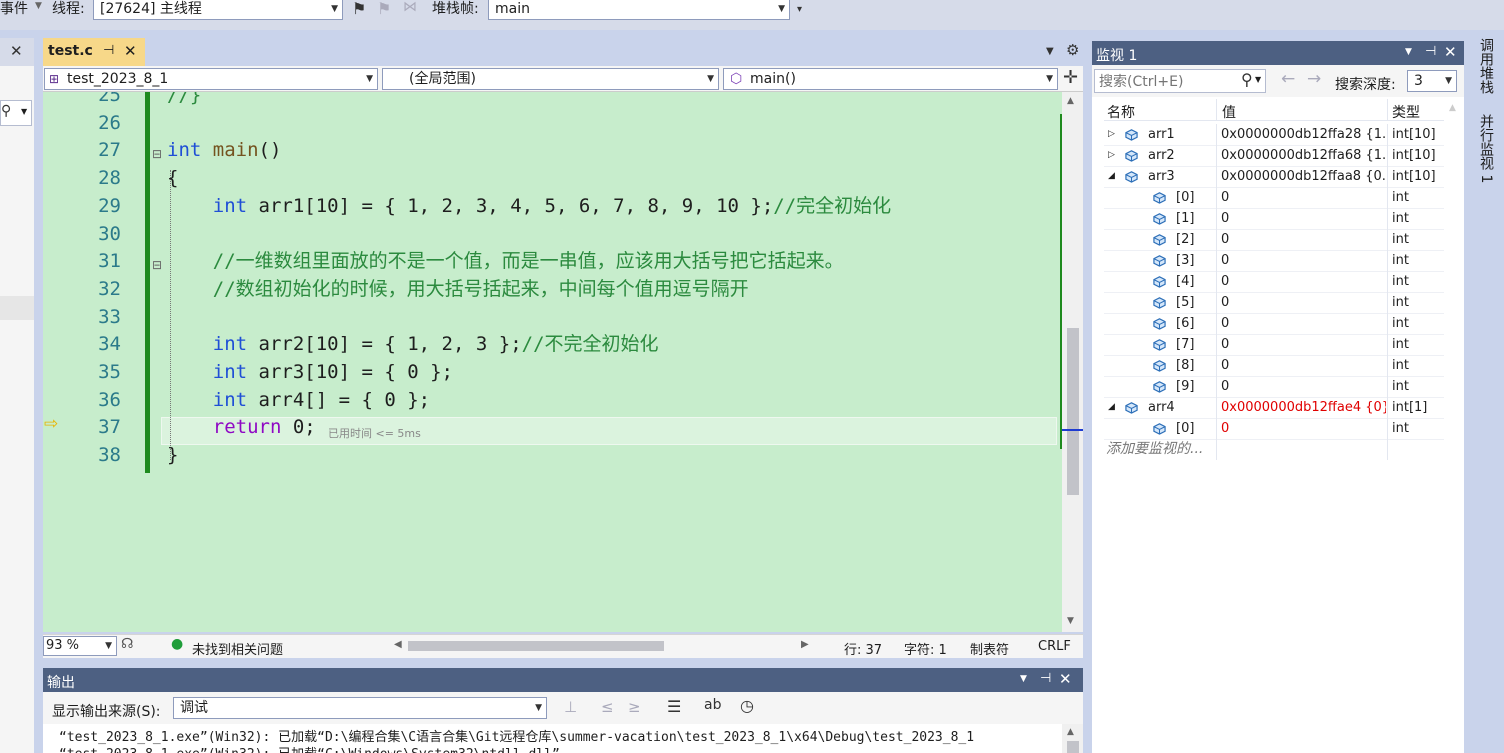  I want to click on scope-dropdown: (全局范围) ▼, so click(550, 79).